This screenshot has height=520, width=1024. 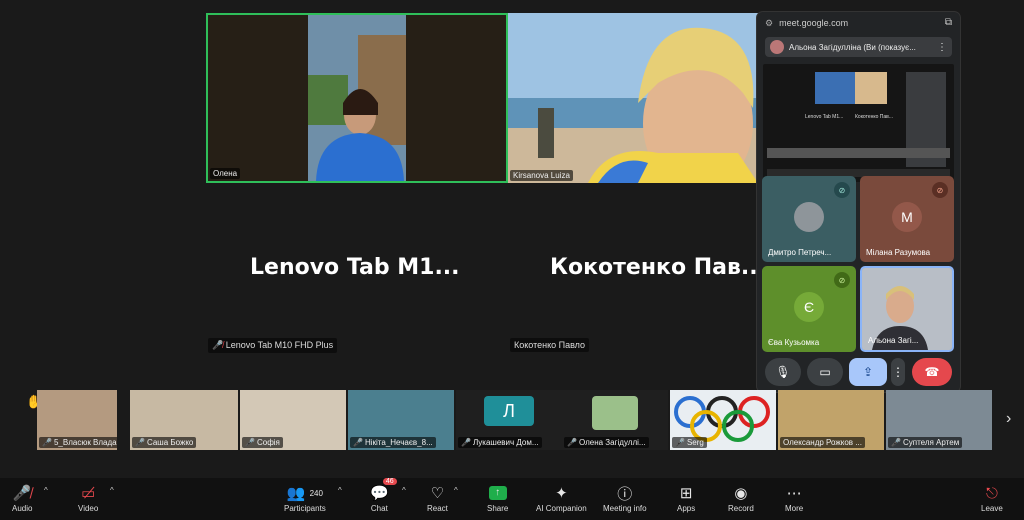 I want to click on participant-name-tag: 🎤 Софія, so click(x=262, y=442).